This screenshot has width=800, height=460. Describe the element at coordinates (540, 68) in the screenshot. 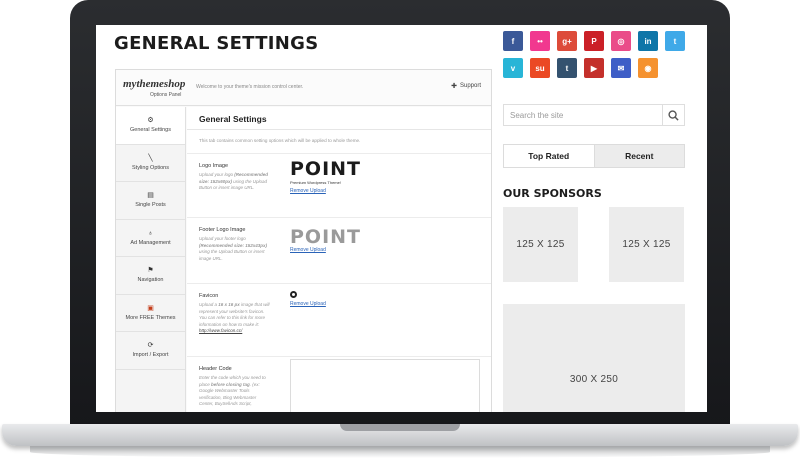

I see `stumbleupon-icon: su` at that location.